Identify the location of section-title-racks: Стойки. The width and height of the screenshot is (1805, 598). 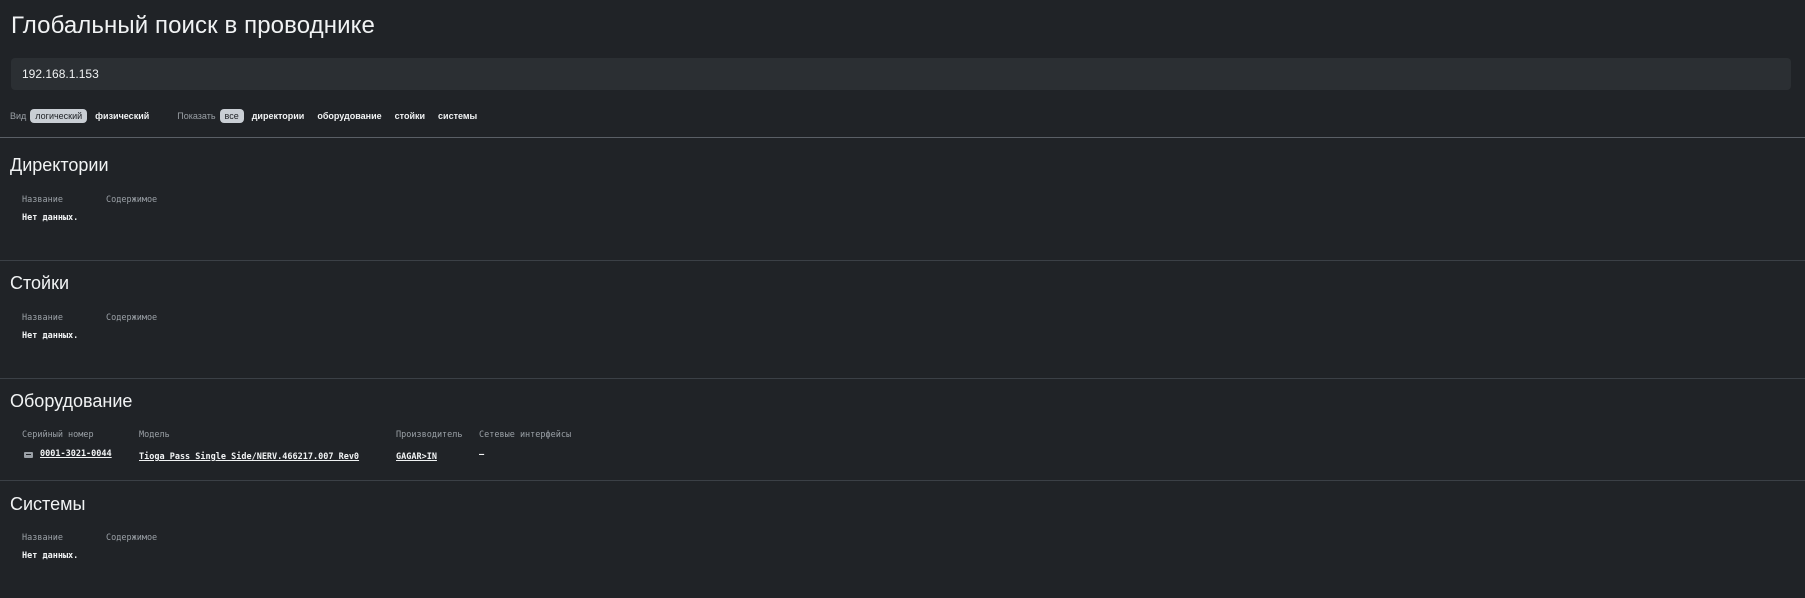
(40, 283).